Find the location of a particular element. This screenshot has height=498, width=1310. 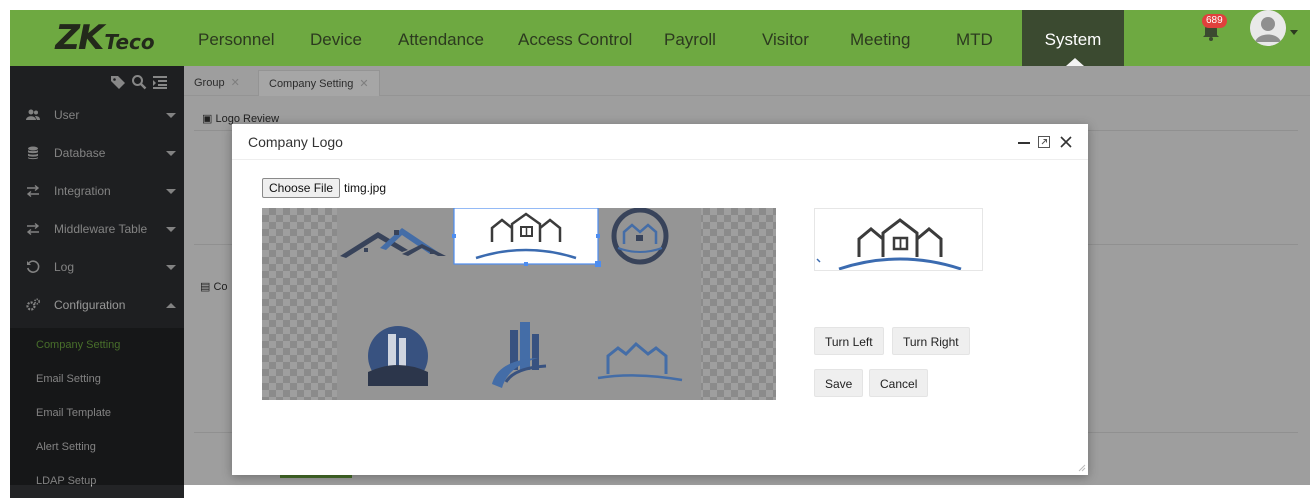

nav-visitor: Visitor is located at coordinates (785, 38).